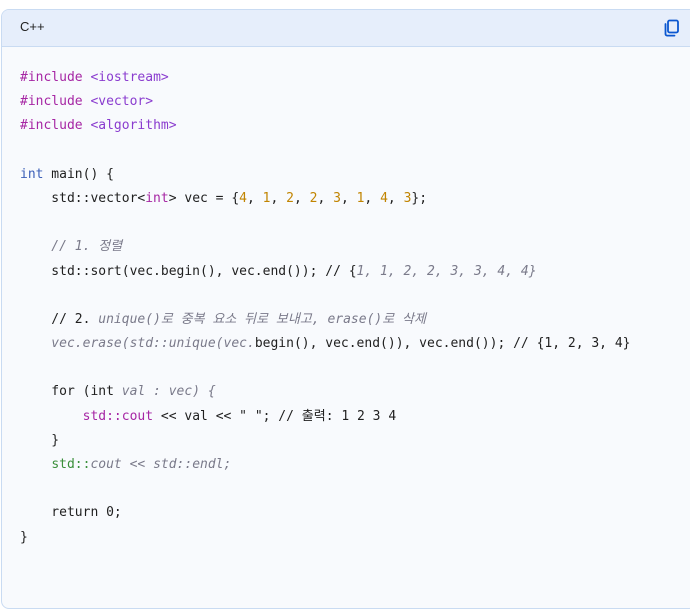 The height and width of the screenshot is (609, 690). Describe the element at coordinates (161, 464) in the screenshot. I see `code-comment: cout << std::endl;` at that location.